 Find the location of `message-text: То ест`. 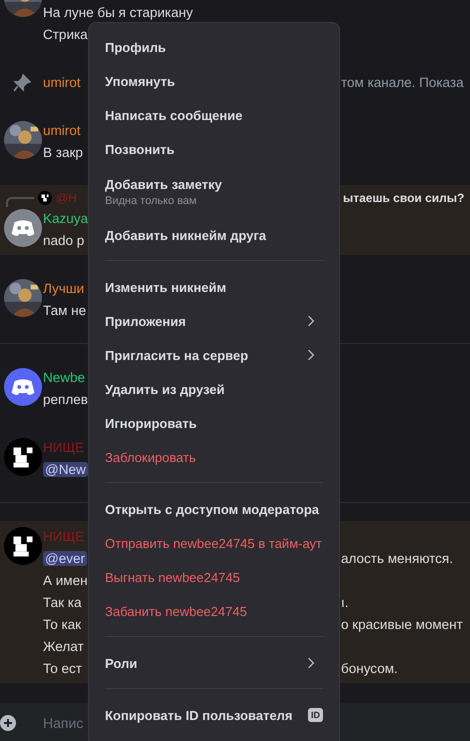

message-text: То ест is located at coordinates (62, 668).